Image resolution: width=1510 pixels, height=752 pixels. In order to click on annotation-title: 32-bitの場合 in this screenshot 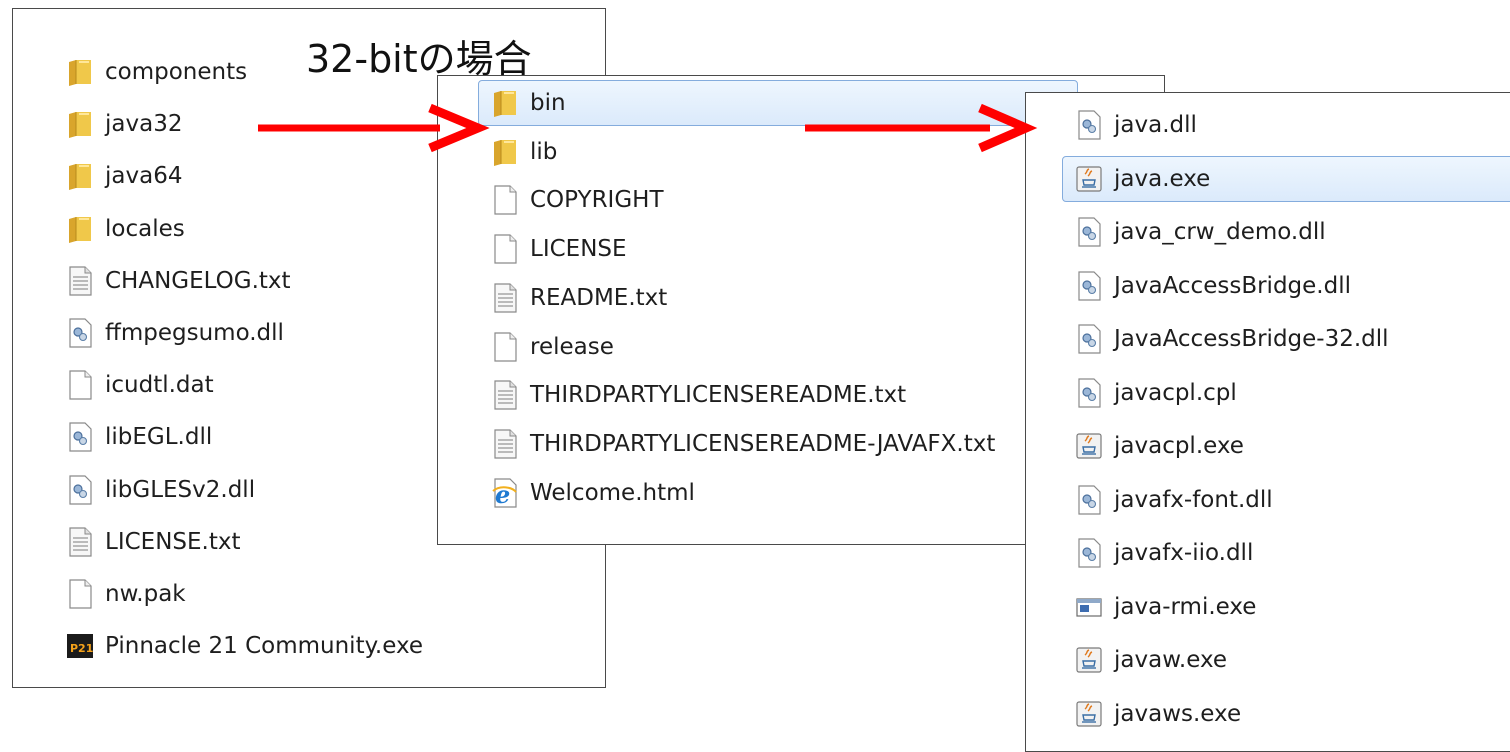, I will do `click(419, 59)`.